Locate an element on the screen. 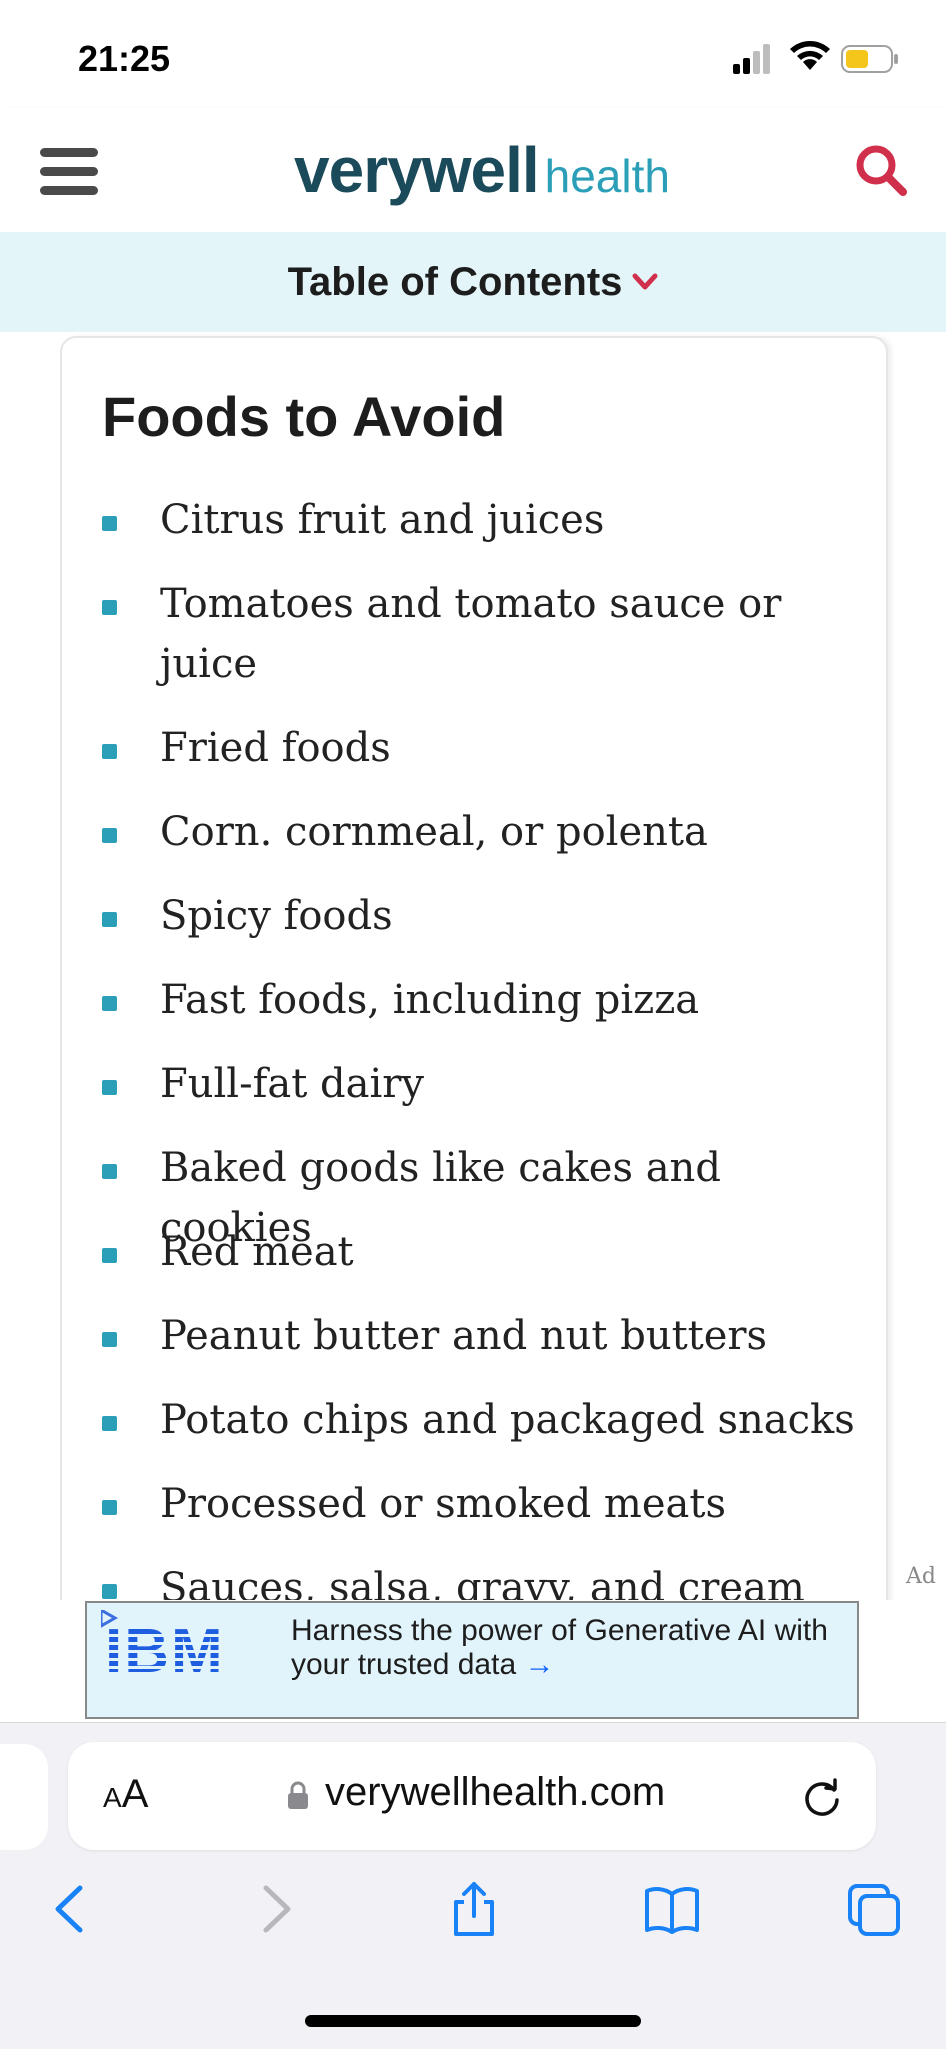 The image size is (946, 2049). aa-small: A is located at coordinates (112, 1797).